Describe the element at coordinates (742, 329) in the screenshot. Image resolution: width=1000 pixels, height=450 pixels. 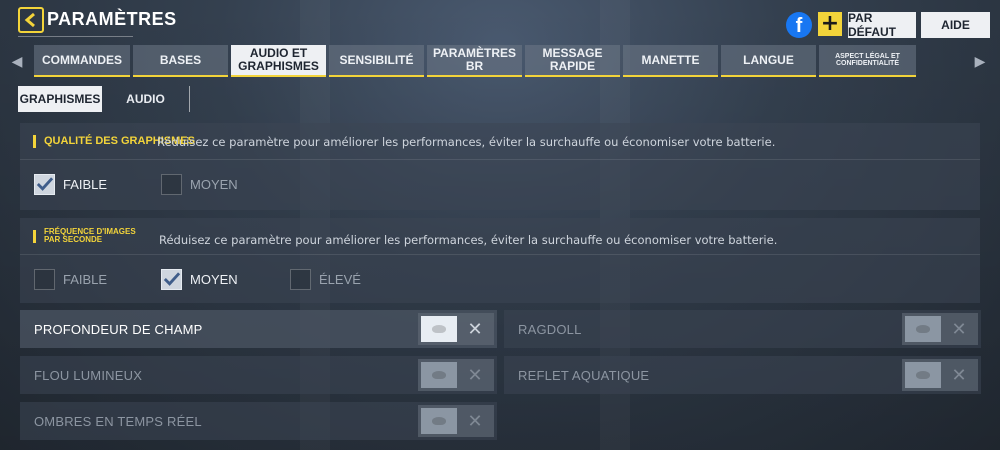
I see `toggle-row-ragdoll: RAGDOLL ✕` at that location.